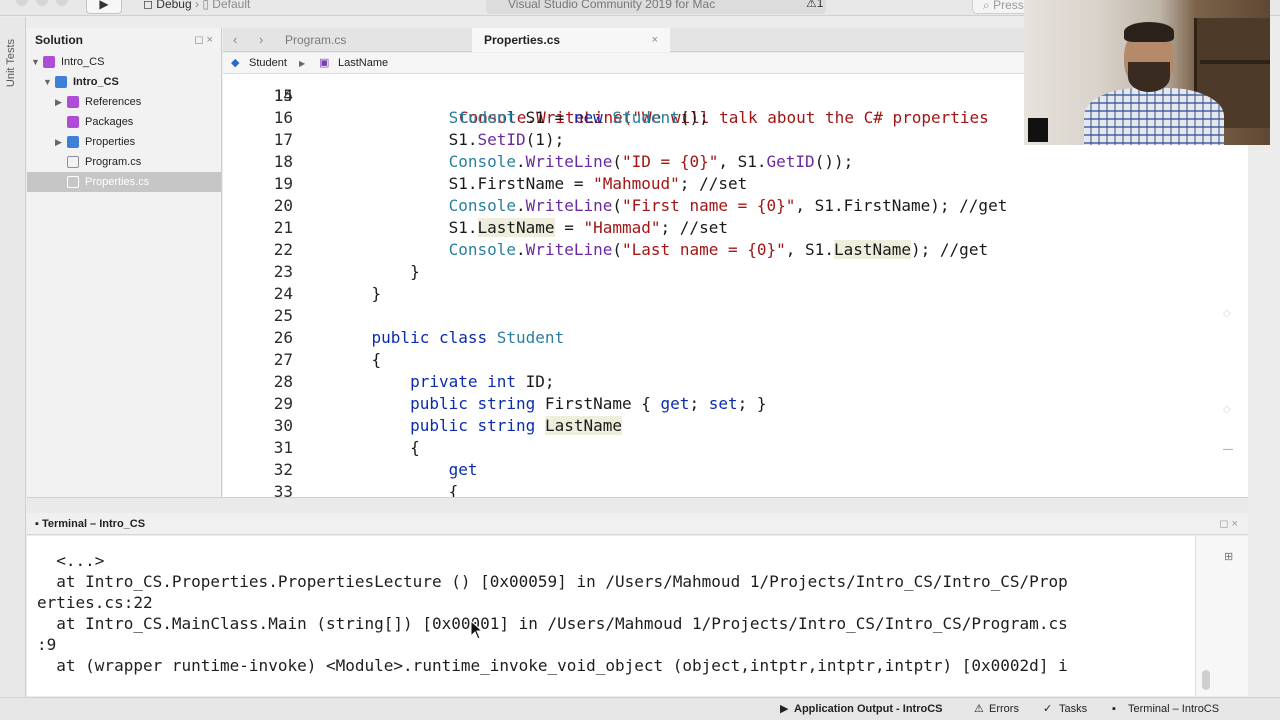 The image size is (1280, 720). What do you see at coordinates (637, 505) in the screenshot?
I see `pane-splitter` at bounding box center [637, 505].